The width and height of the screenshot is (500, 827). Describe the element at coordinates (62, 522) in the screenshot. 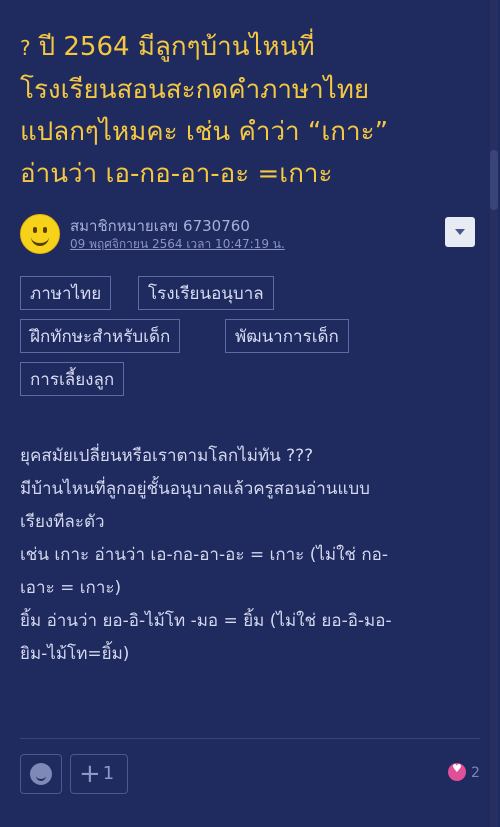

I see `body-line: เรียงทีละตัว` at that location.